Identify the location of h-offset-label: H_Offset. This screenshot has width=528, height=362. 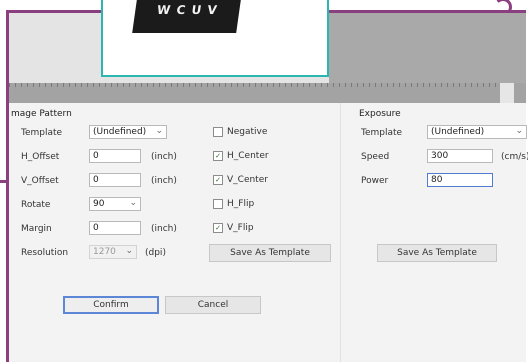
(40, 157).